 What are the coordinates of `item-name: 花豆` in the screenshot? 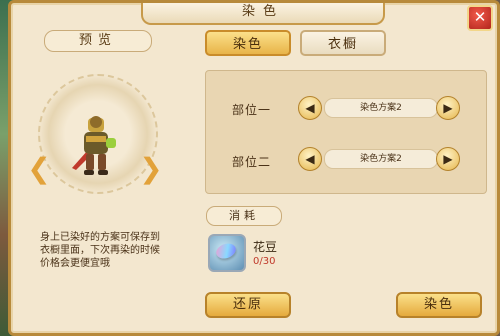 It's located at (265, 247).